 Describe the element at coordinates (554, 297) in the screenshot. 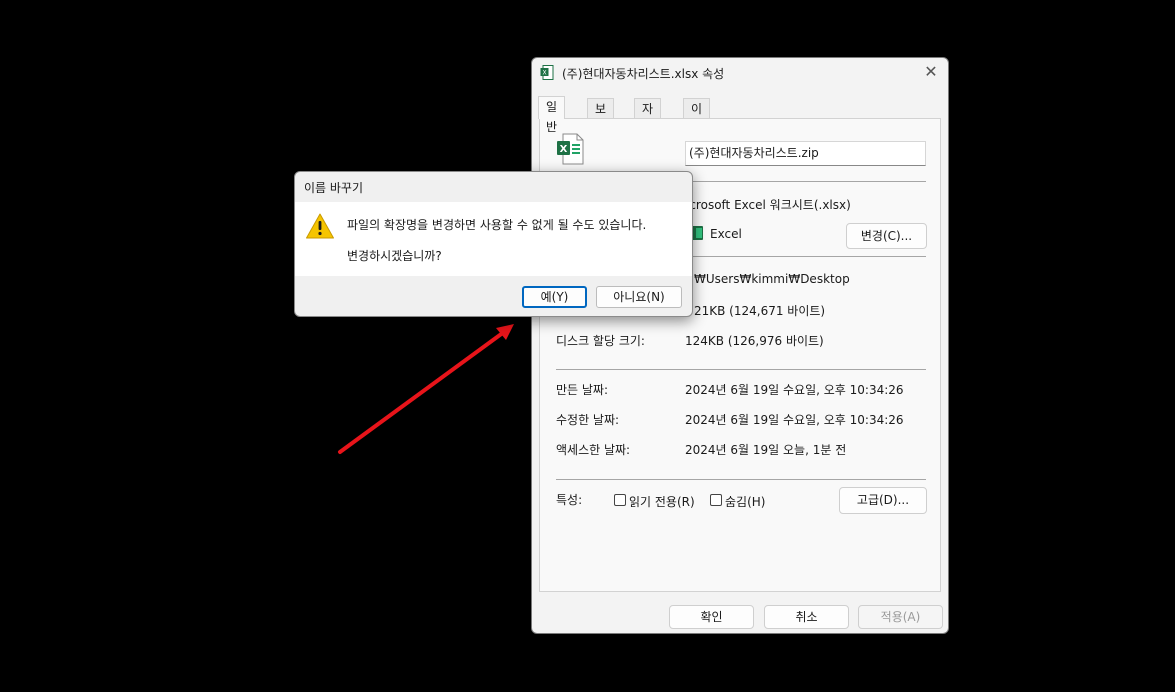

I see `yes-button: 예(Y)` at that location.